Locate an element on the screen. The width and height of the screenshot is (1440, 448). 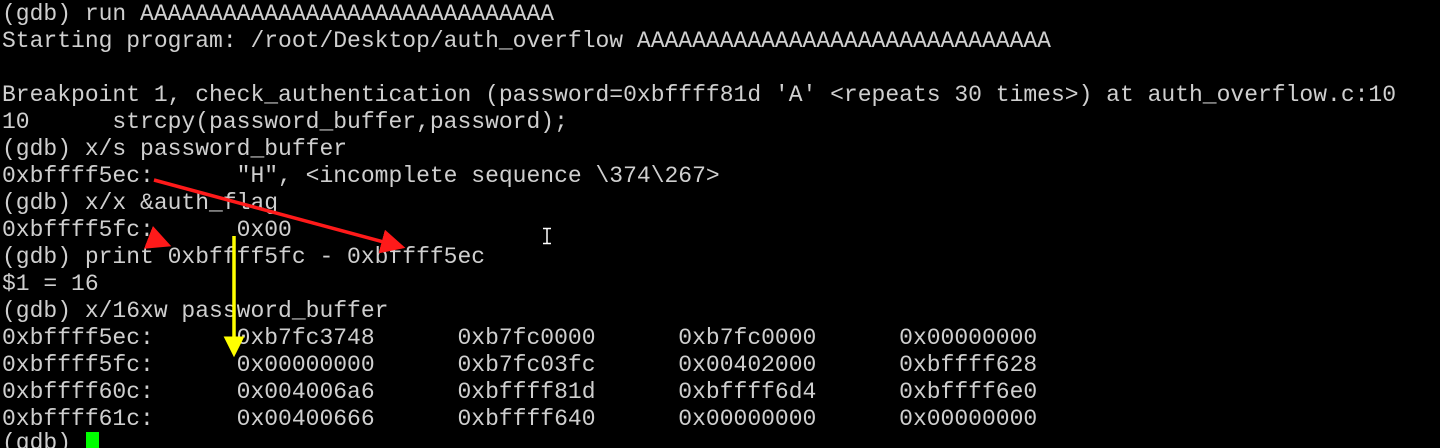
text-cursor is located at coordinates (92, 440).